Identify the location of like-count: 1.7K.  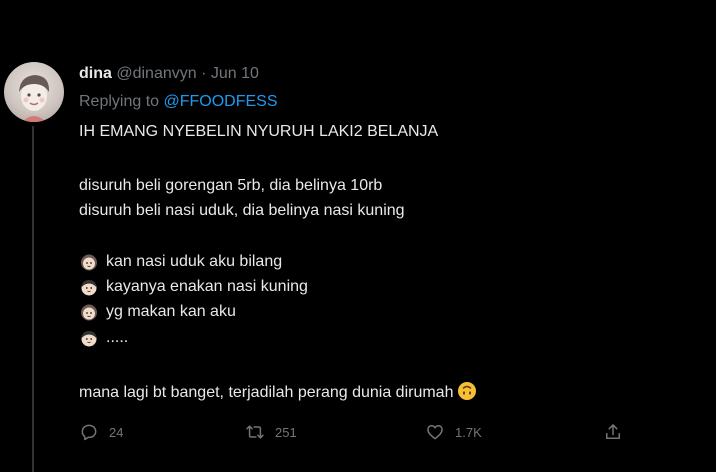
(468, 432).